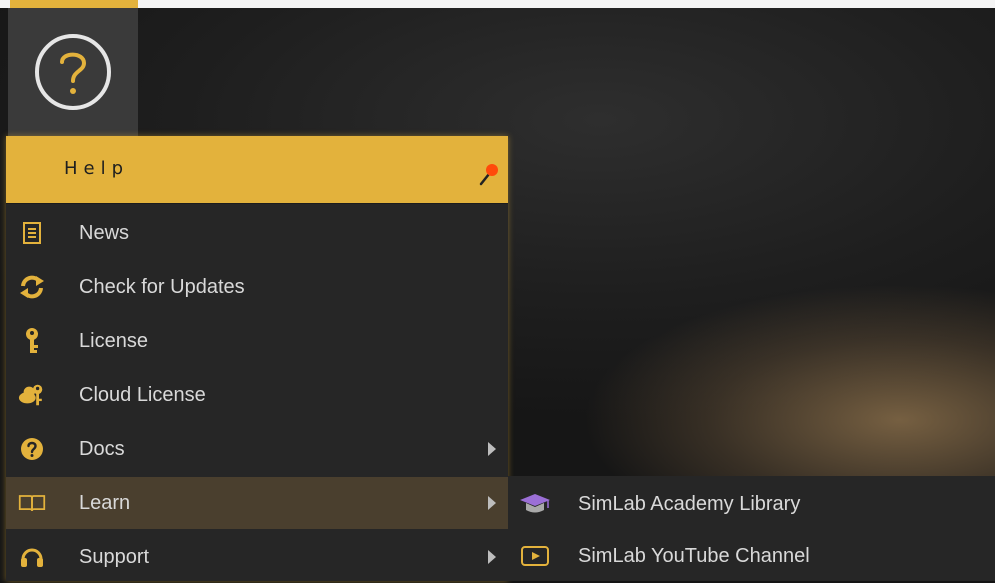  I want to click on headset-icon, so click(32, 557).